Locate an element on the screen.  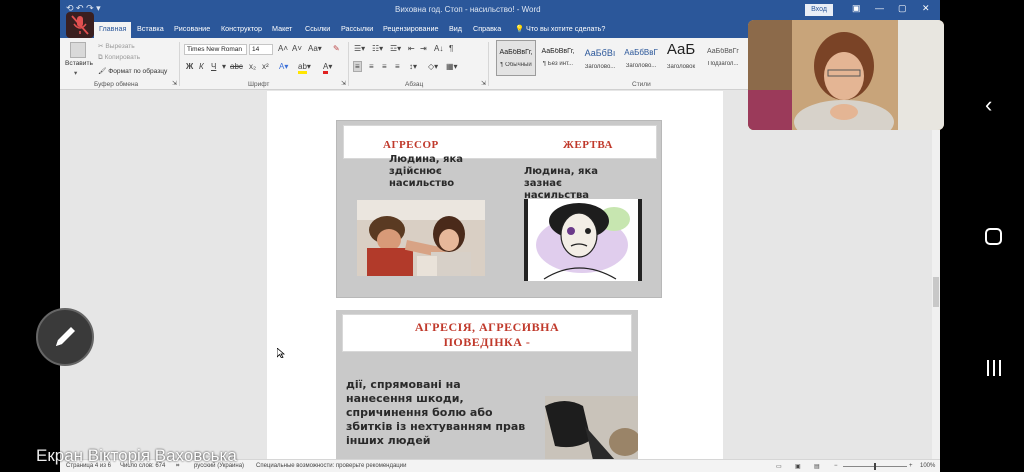
sign-in-button: Вход is located at coordinates (819, 10).